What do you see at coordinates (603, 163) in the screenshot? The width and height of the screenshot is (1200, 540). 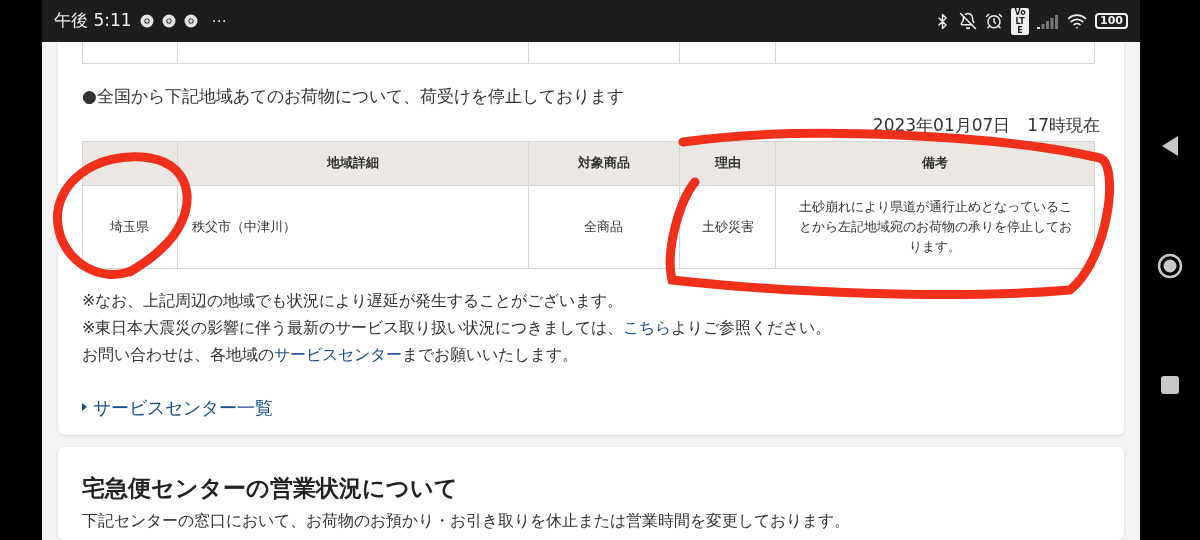 I see `column-header: 対象商品` at bounding box center [603, 163].